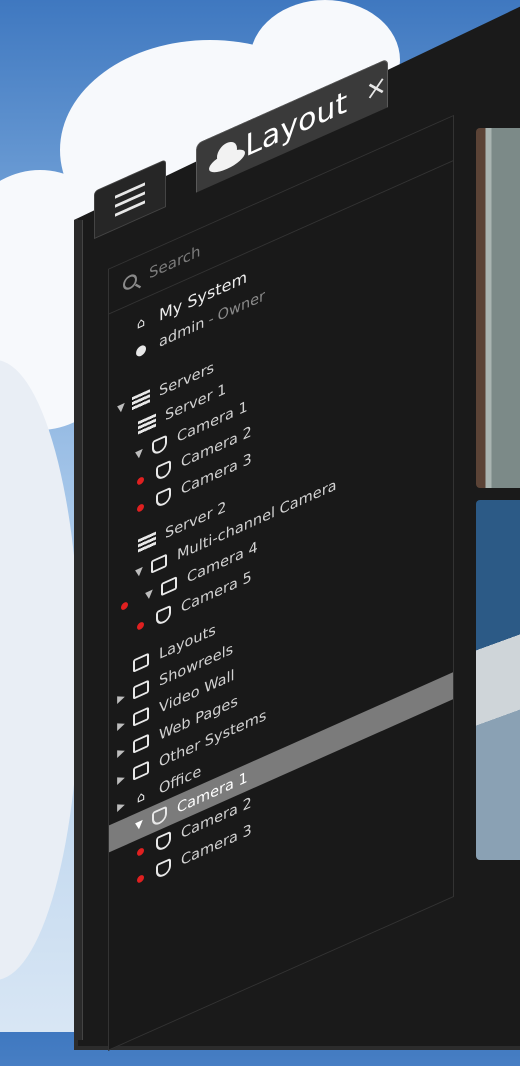 The height and width of the screenshot is (1066, 520). What do you see at coordinates (141, 798) in the screenshot?
I see `office-system-icon: ⌂` at bounding box center [141, 798].